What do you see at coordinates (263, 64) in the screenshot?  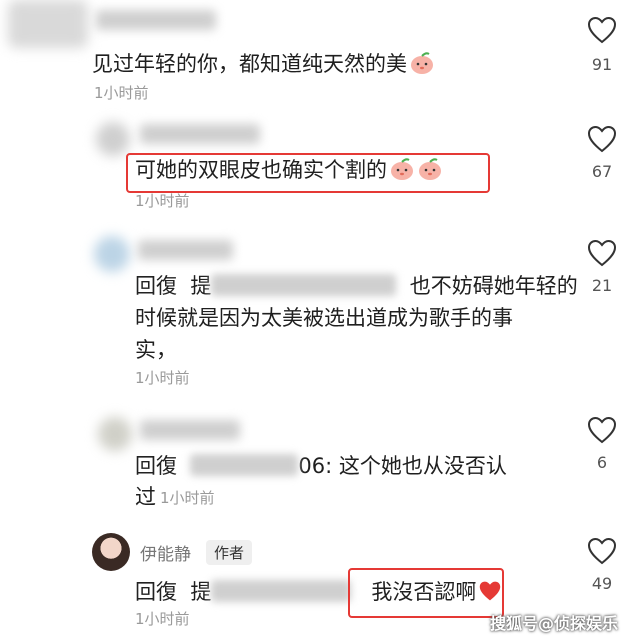 I see `comment-text: 见过年轻的你，都知道纯天然的美` at bounding box center [263, 64].